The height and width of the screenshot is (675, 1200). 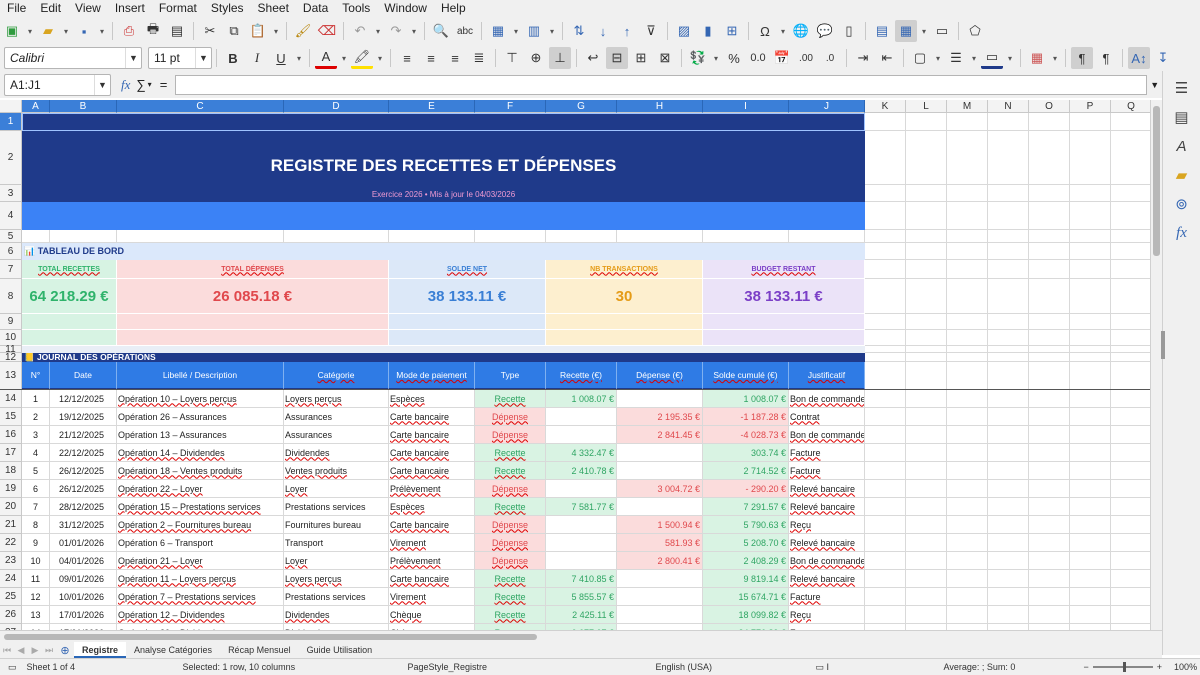 I want to click on gallery-icon: ▰, so click(x=1182, y=175).